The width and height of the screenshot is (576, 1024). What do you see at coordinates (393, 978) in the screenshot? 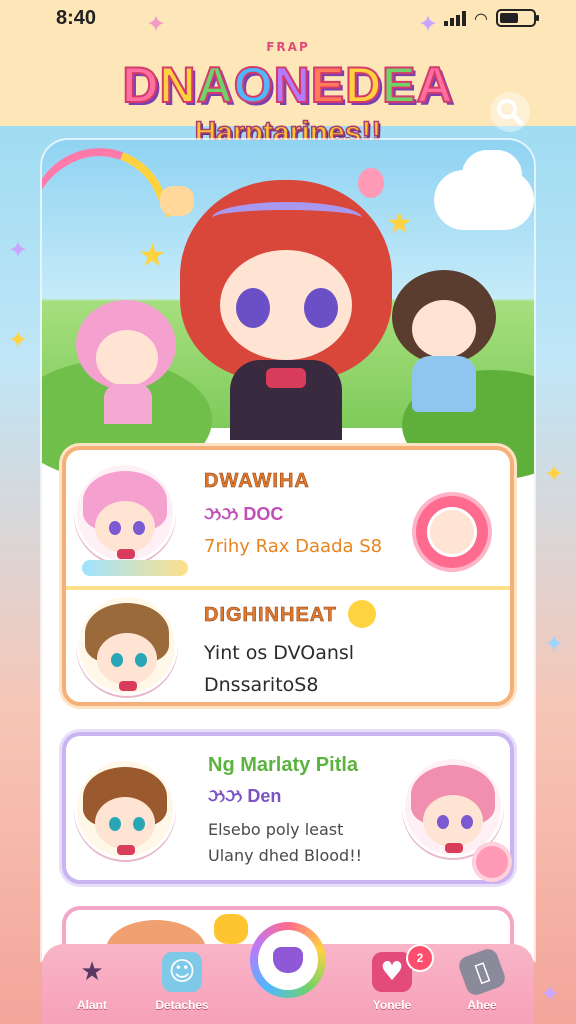
I see `tab-yonele: ♥ 2 Yonele` at bounding box center [393, 978].